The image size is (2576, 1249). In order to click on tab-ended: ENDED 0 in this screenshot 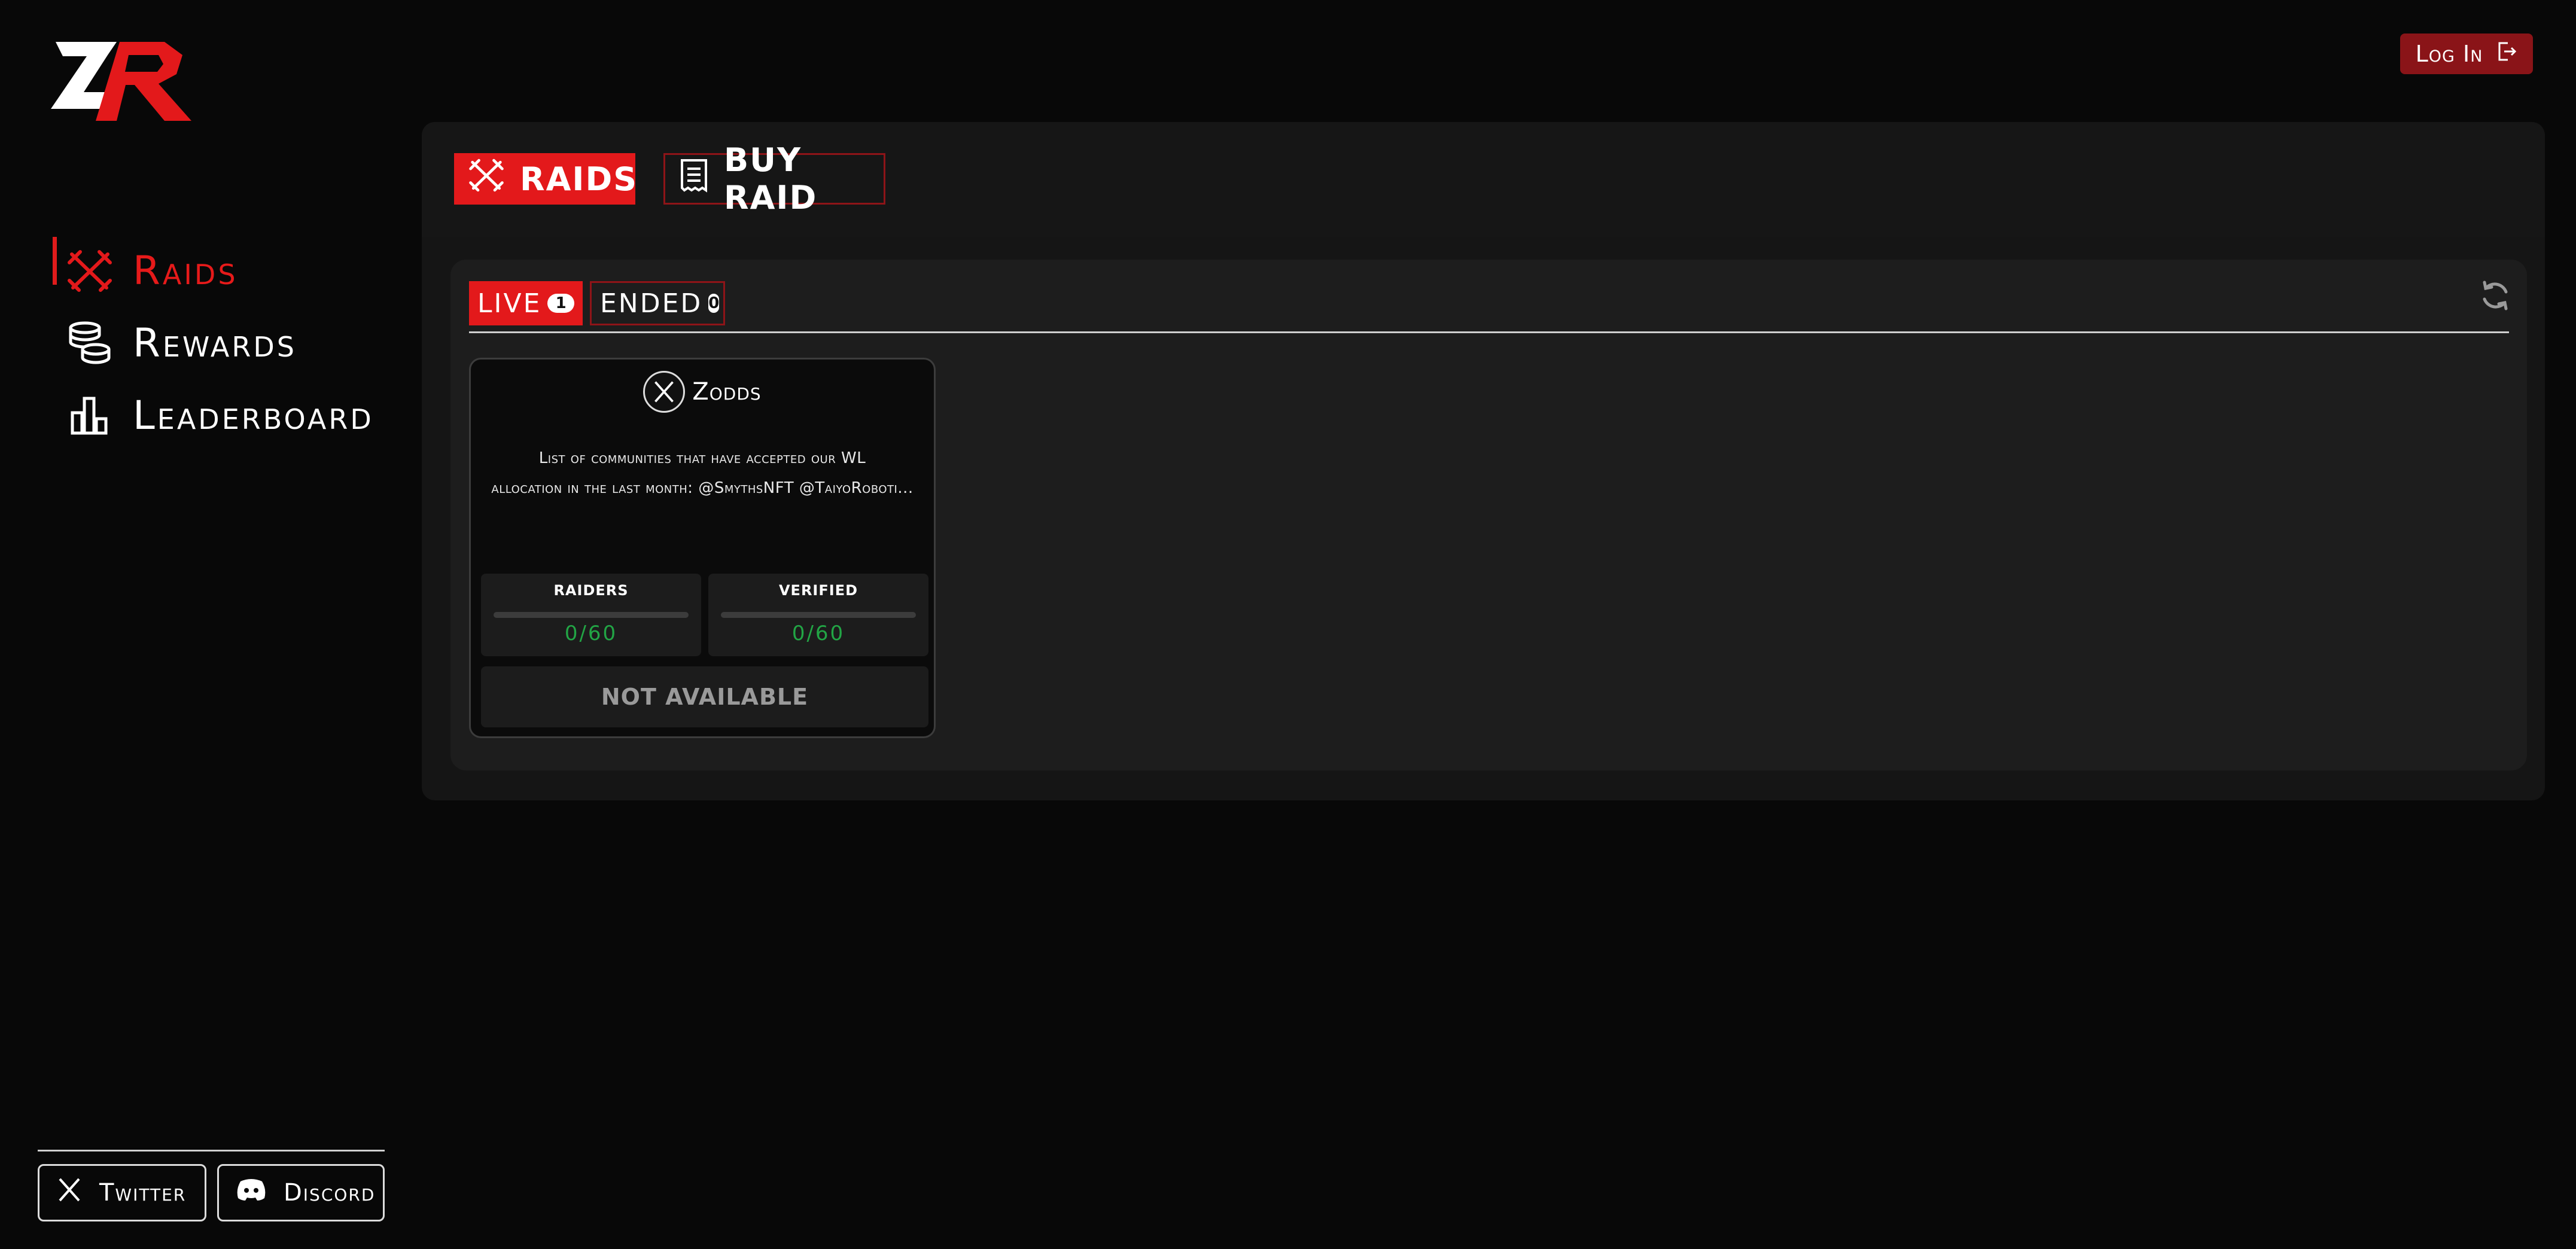, I will do `click(657, 303)`.